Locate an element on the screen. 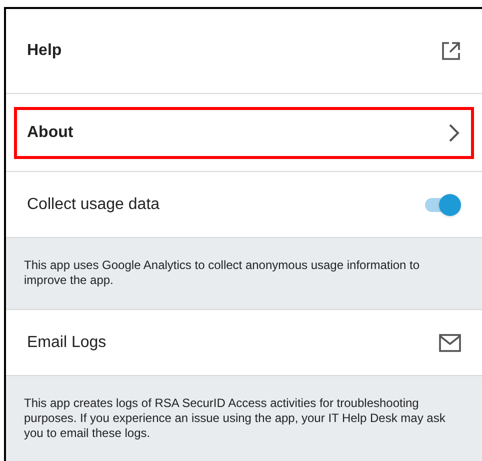 The width and height of the screenshot is (482, 461). chevron-right-icon is located at coordinates (454, 132).